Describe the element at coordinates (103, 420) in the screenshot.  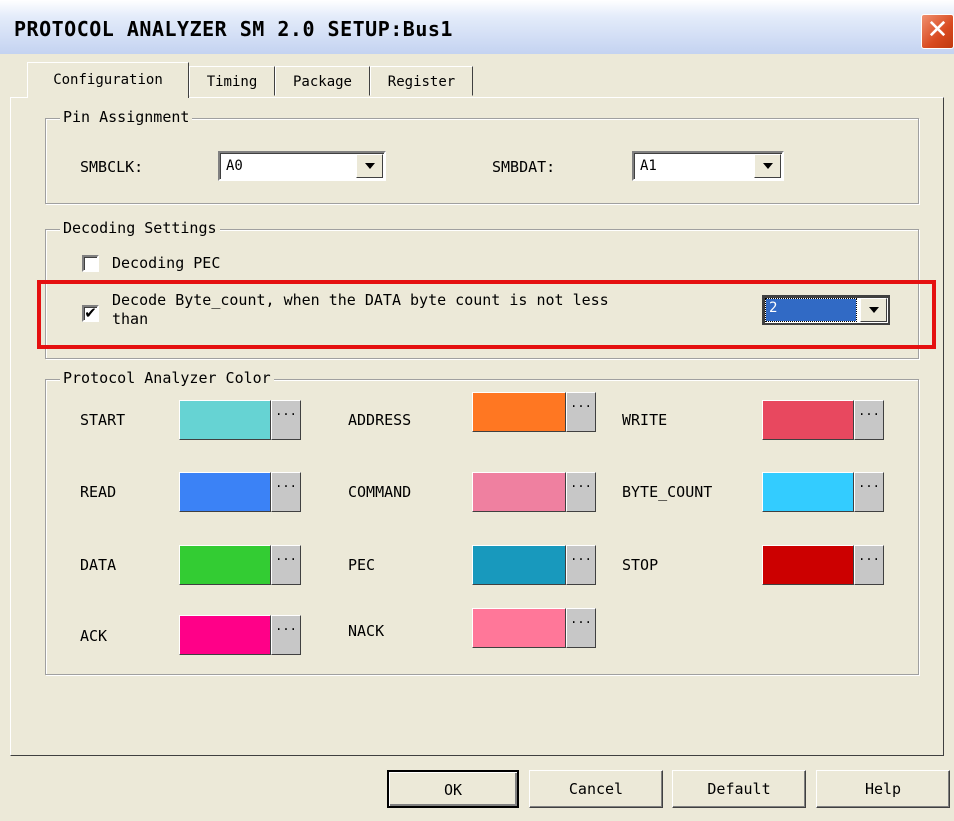
I see `color-label-start: START` at that location.